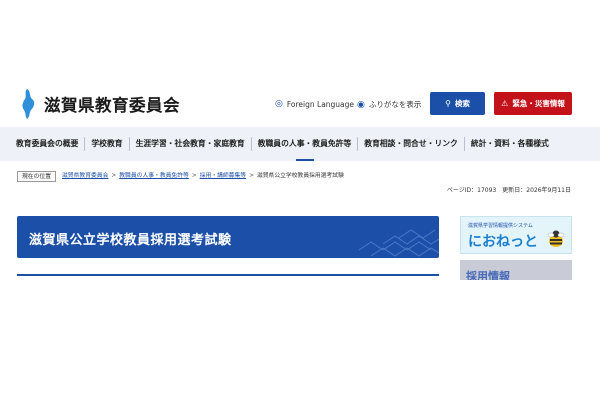 The height and width of the screenshot is (400, 600). Describe the element at coordinates (398, 243) in the screenshot. I see `wave-decoration-icon` at that location.